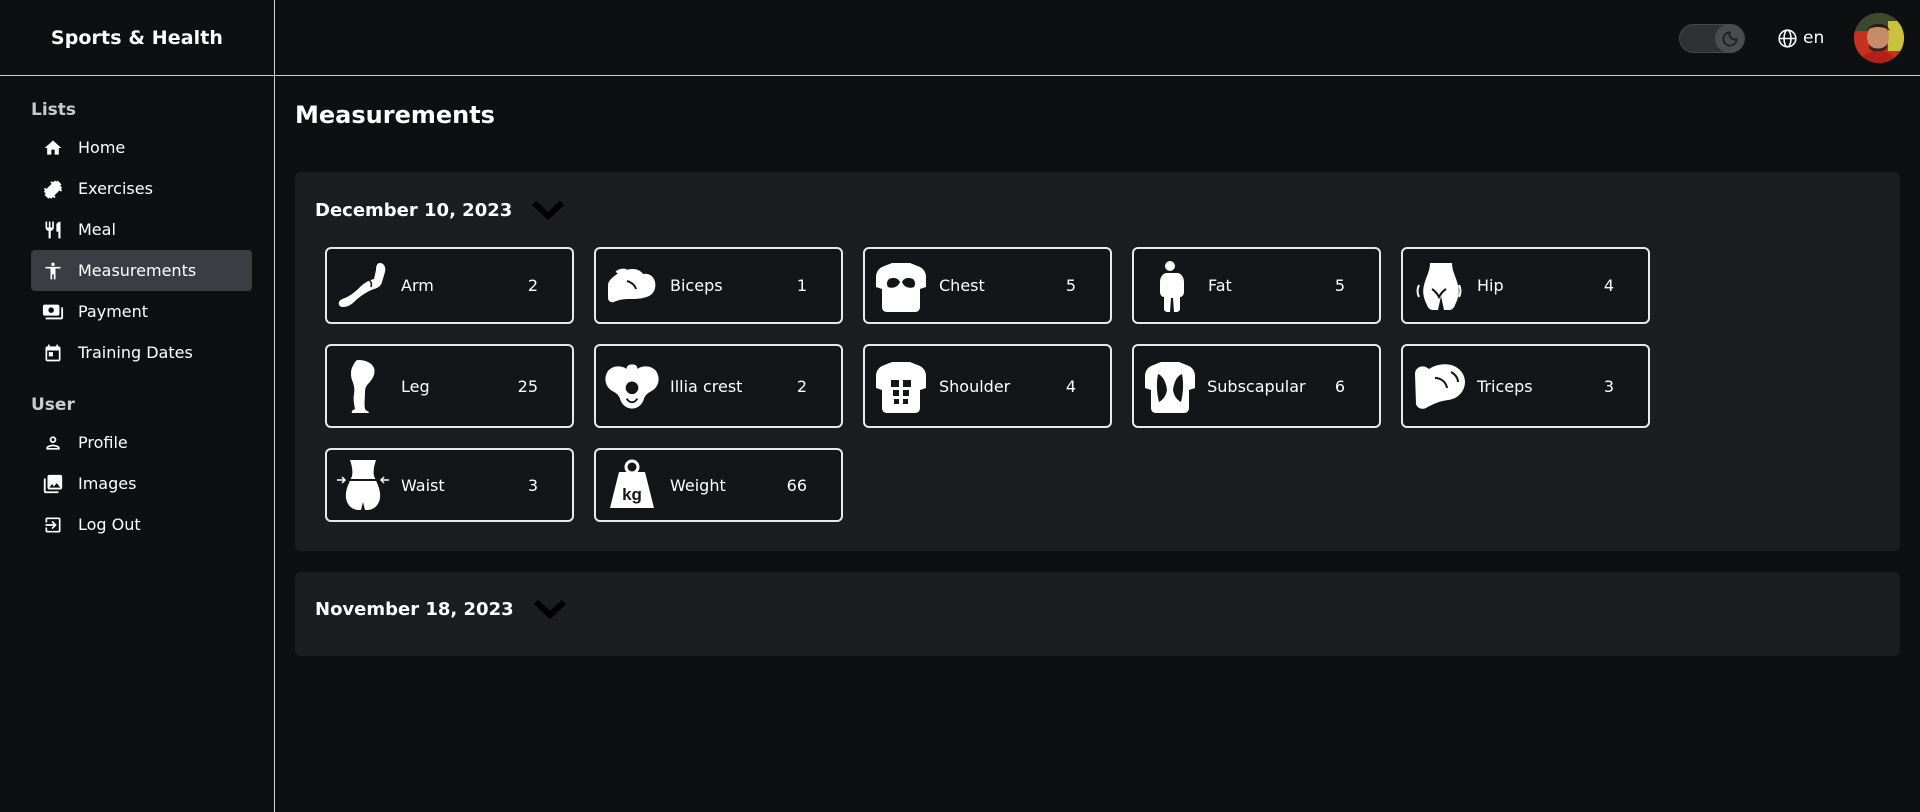 This screenshot has height=812, width=1920. What do you see at coordinates (1729, 38) in the screenshot?
I see `moon-icon` at bounding box center [1729, 38].